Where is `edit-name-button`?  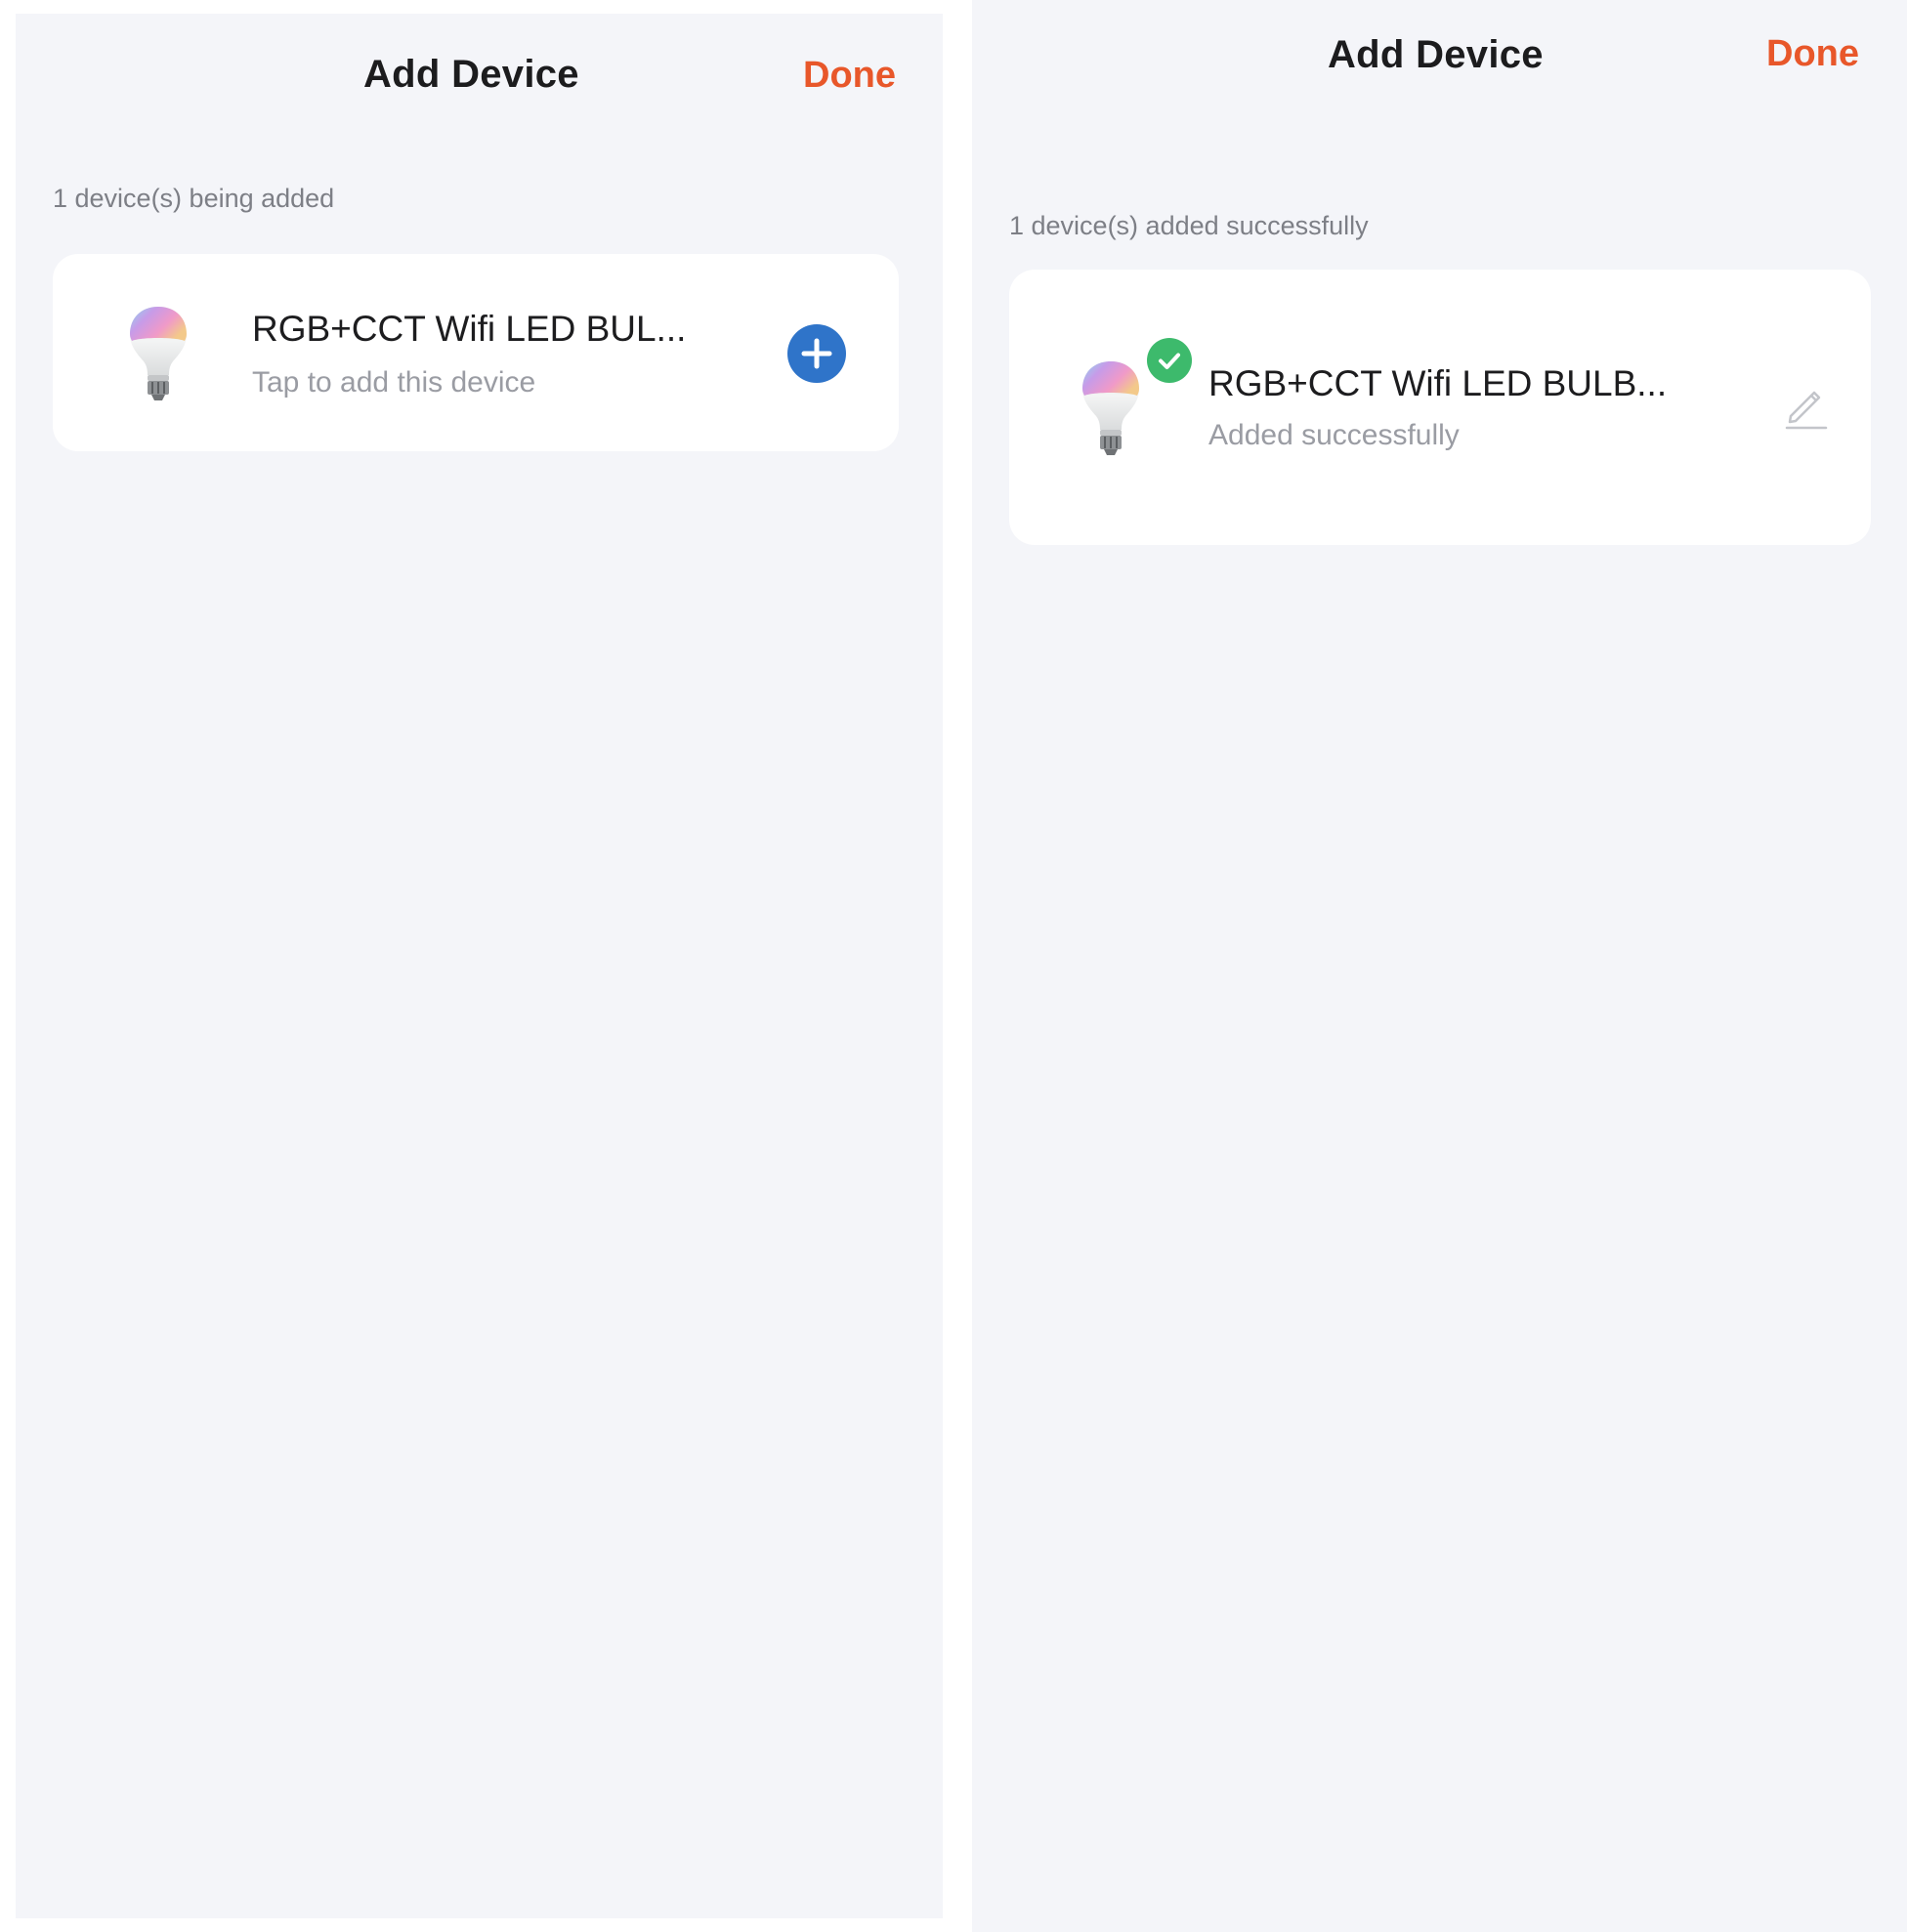
edit-name-button is located at coordinates (1806, 406).